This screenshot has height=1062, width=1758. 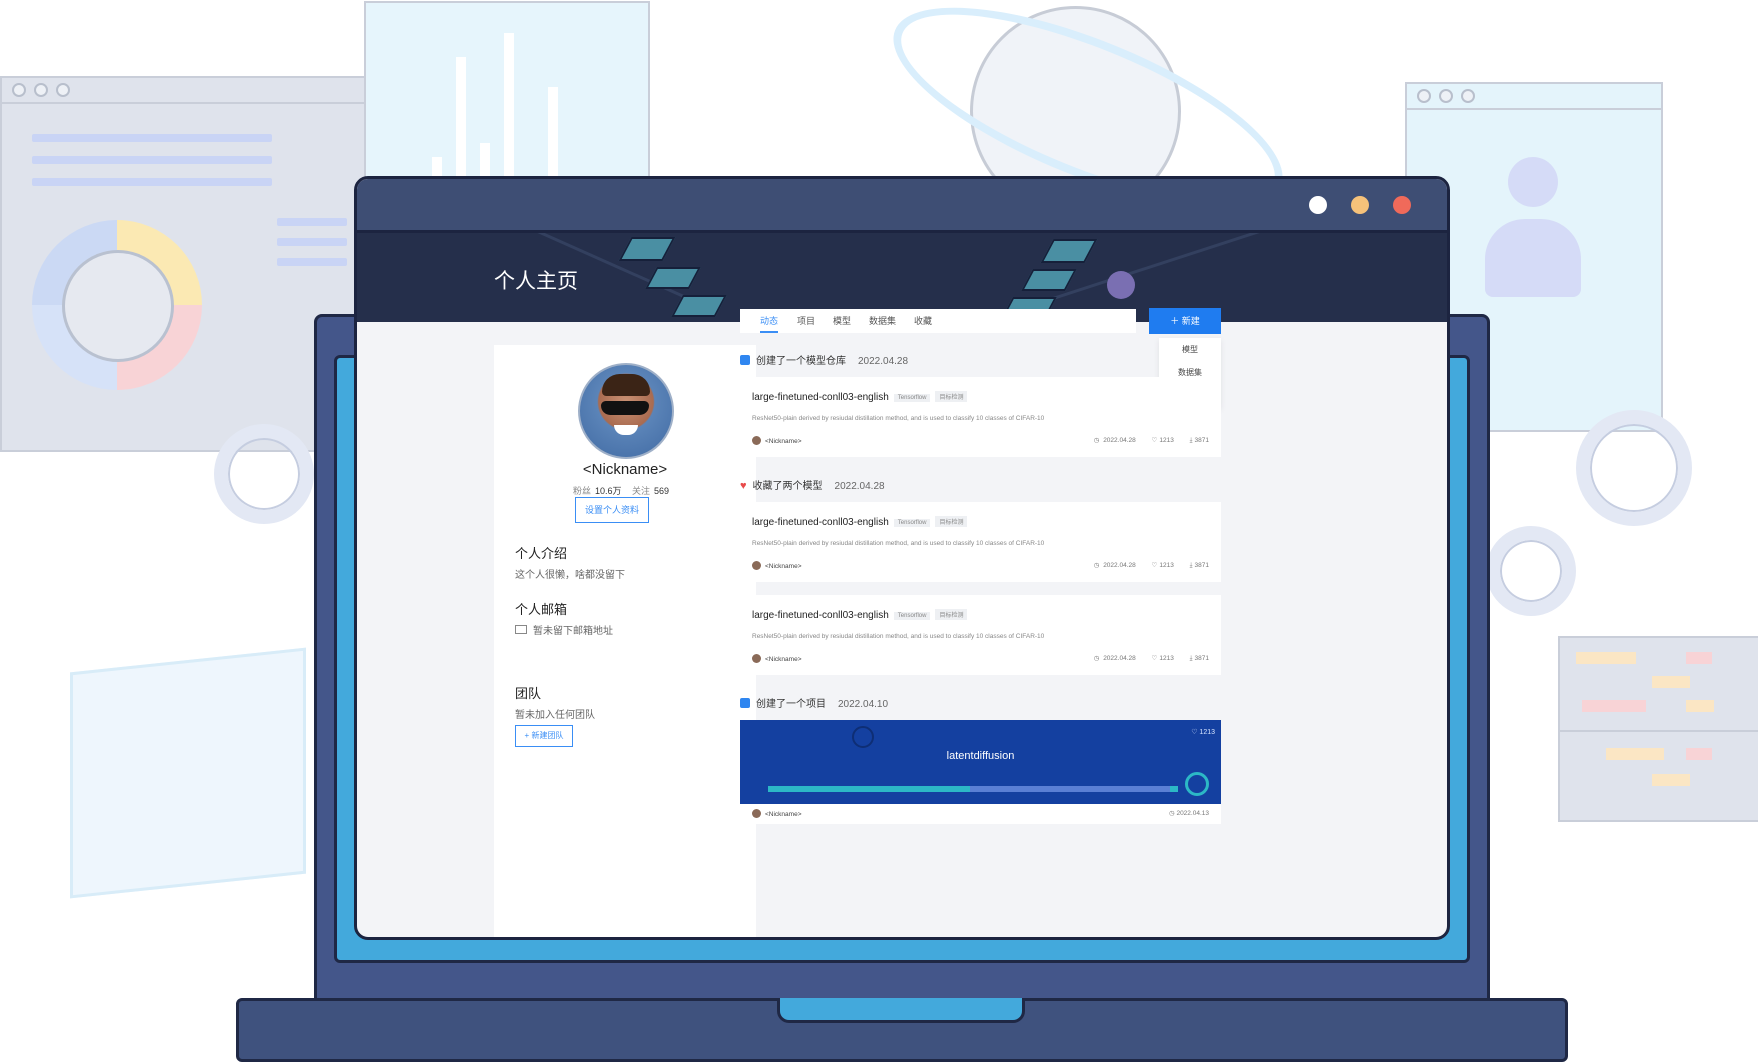 What do you see at coordinates (806, 321) in the screenshot?
I see `tab-projects: 项目` at bounding box center [806, 321].